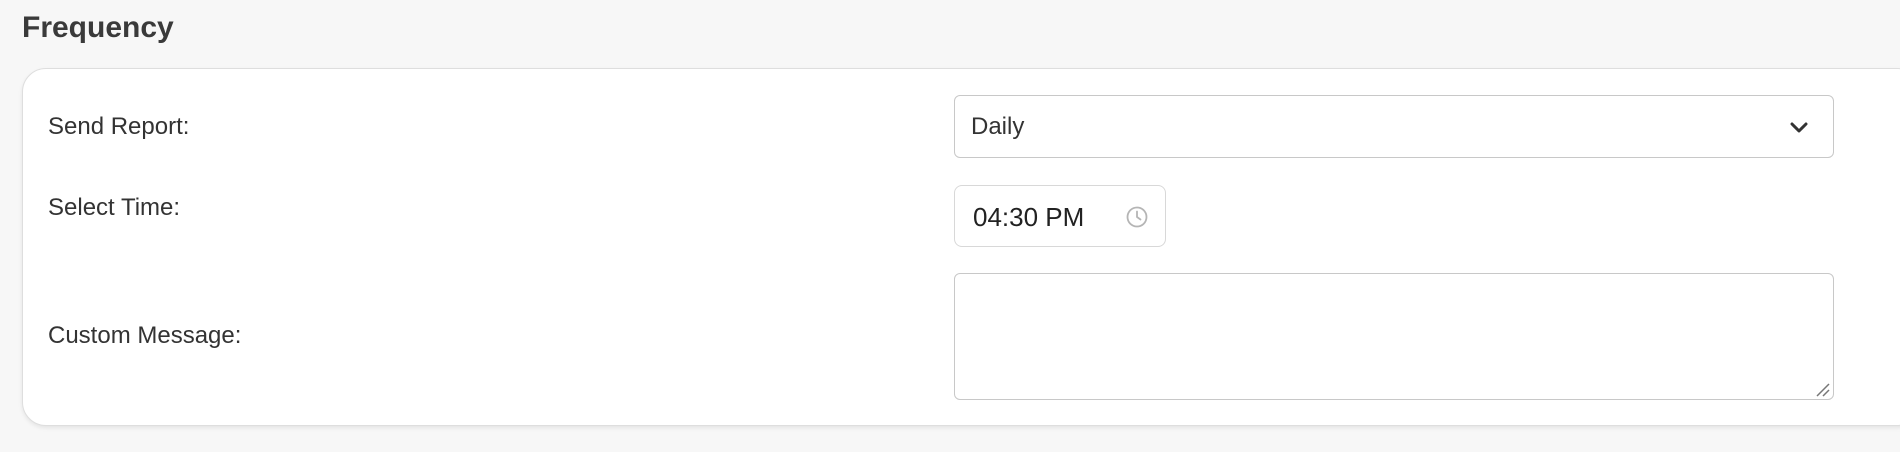 This screenshot has height=452, width=1900. I want to click on custom-message-textarea, so click(1394, 336).